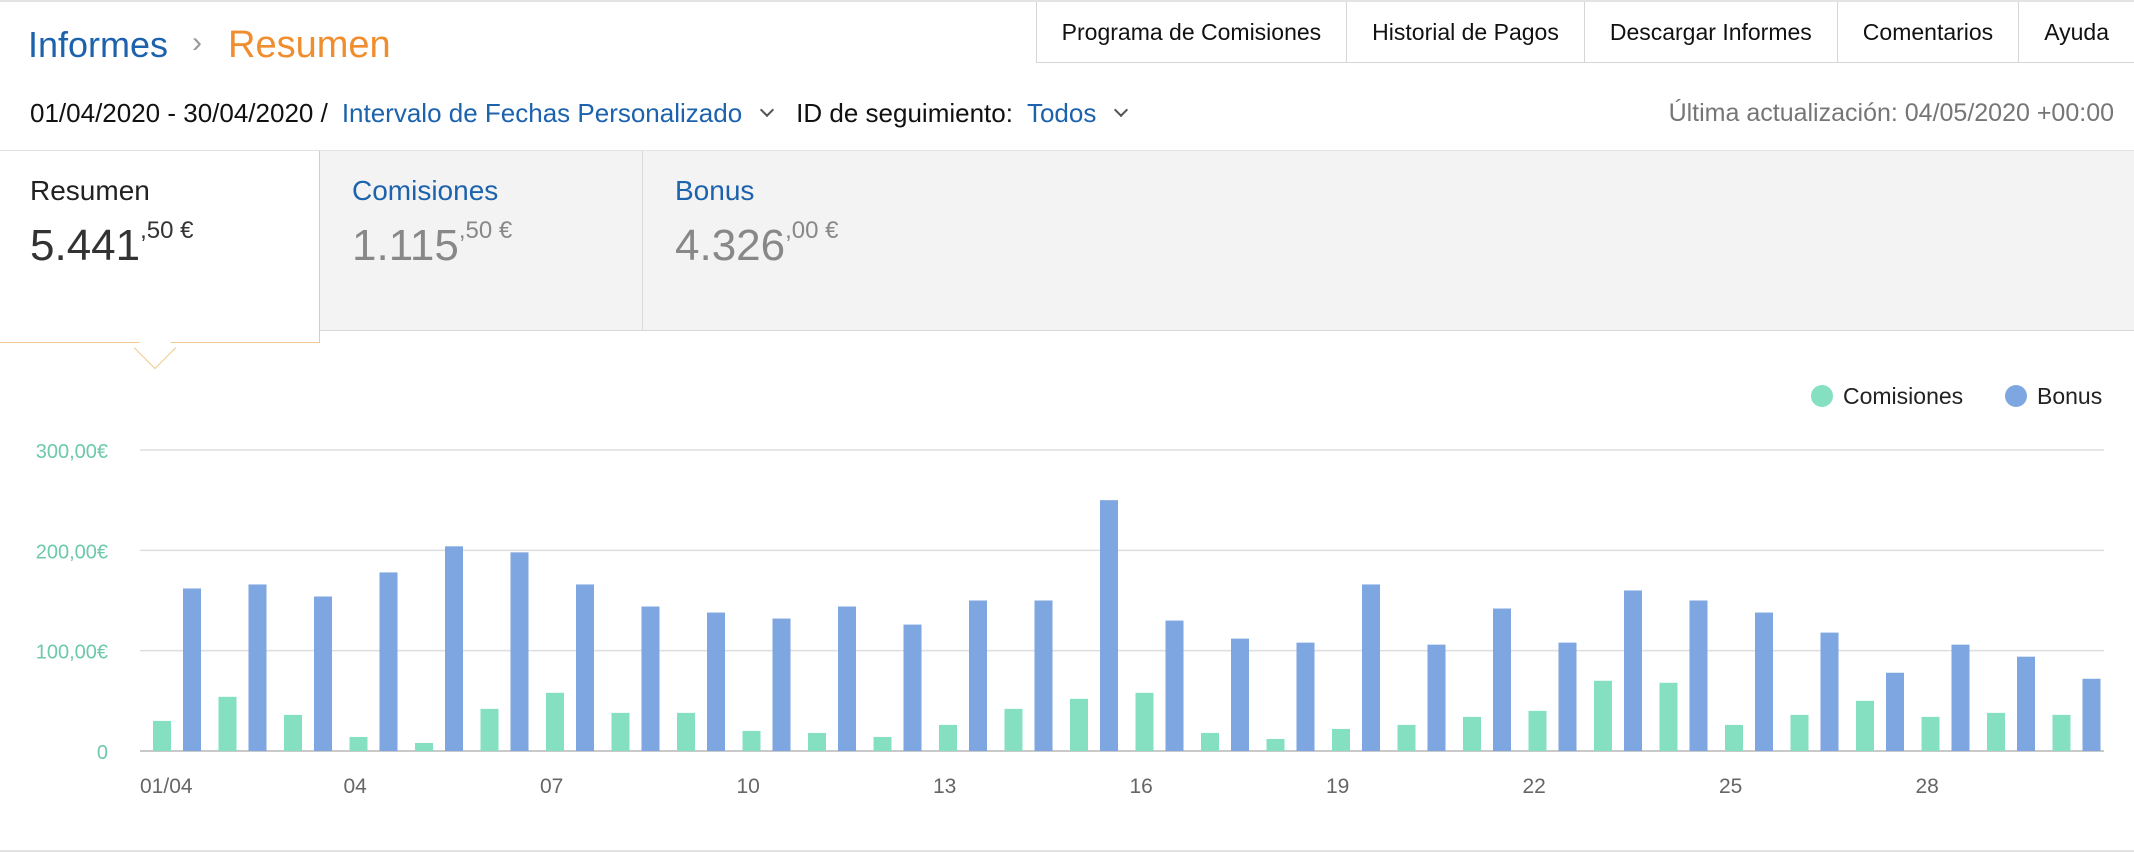 The height and width of the screenshot is (852, 2134). I want to click on x-tick-label: 19, so click(1337, 786).